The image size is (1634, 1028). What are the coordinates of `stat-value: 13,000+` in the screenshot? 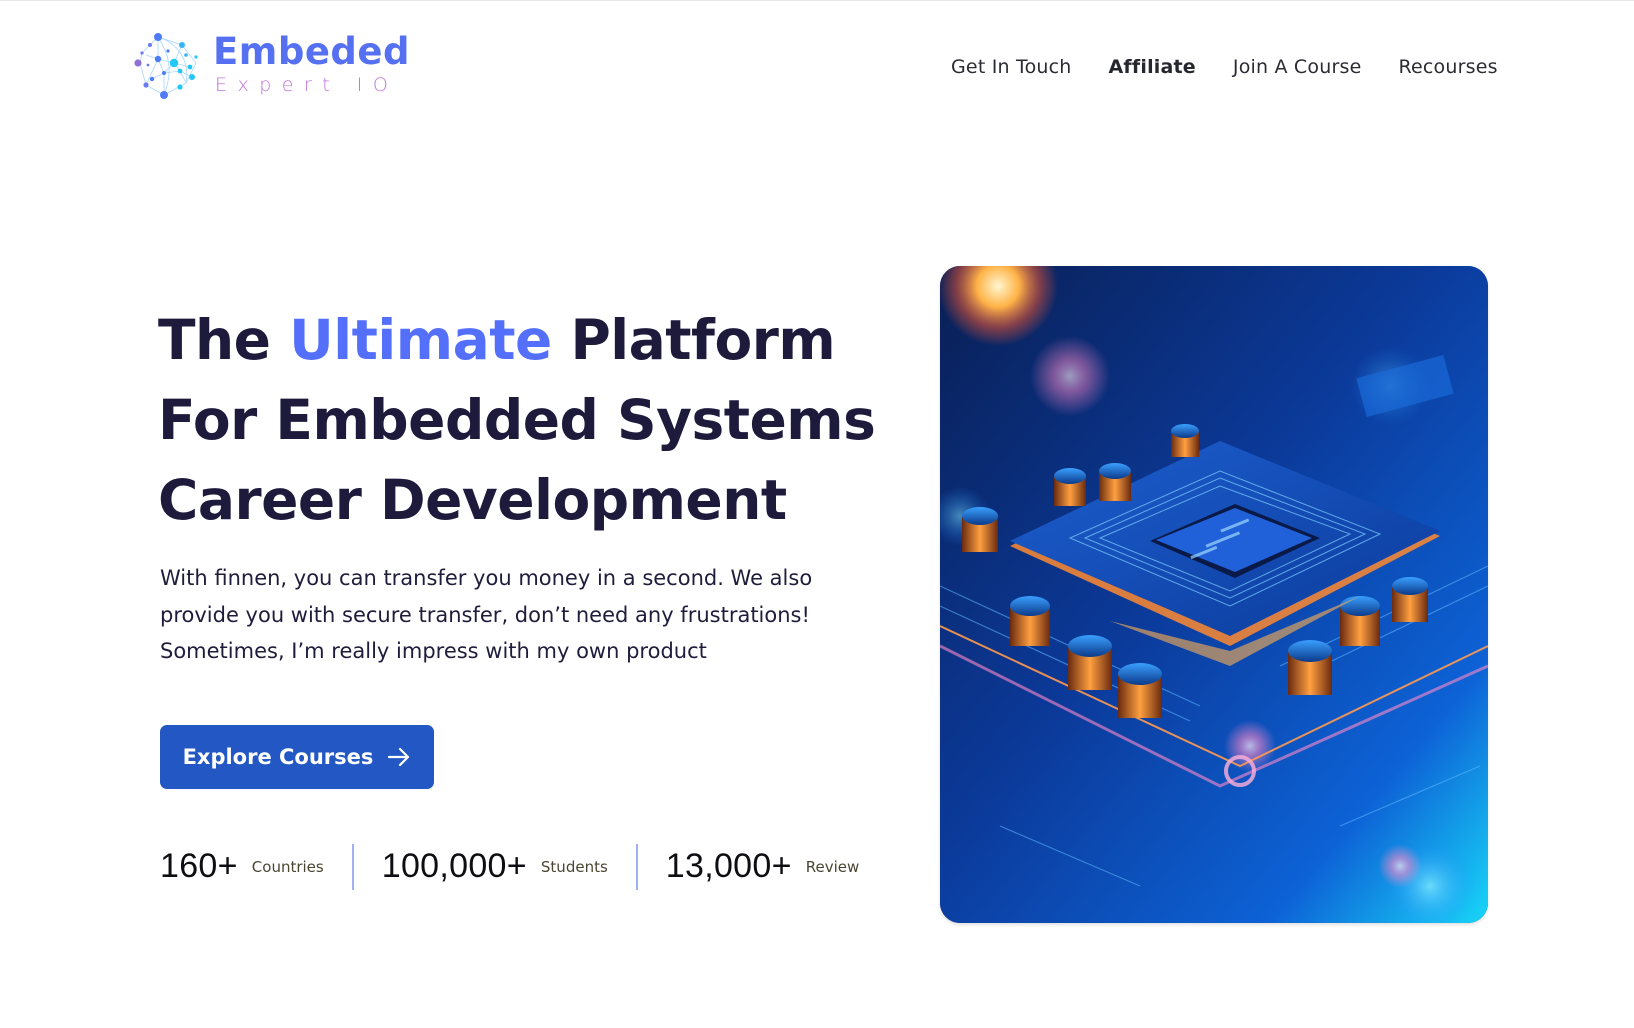 It's located at (728, 866).